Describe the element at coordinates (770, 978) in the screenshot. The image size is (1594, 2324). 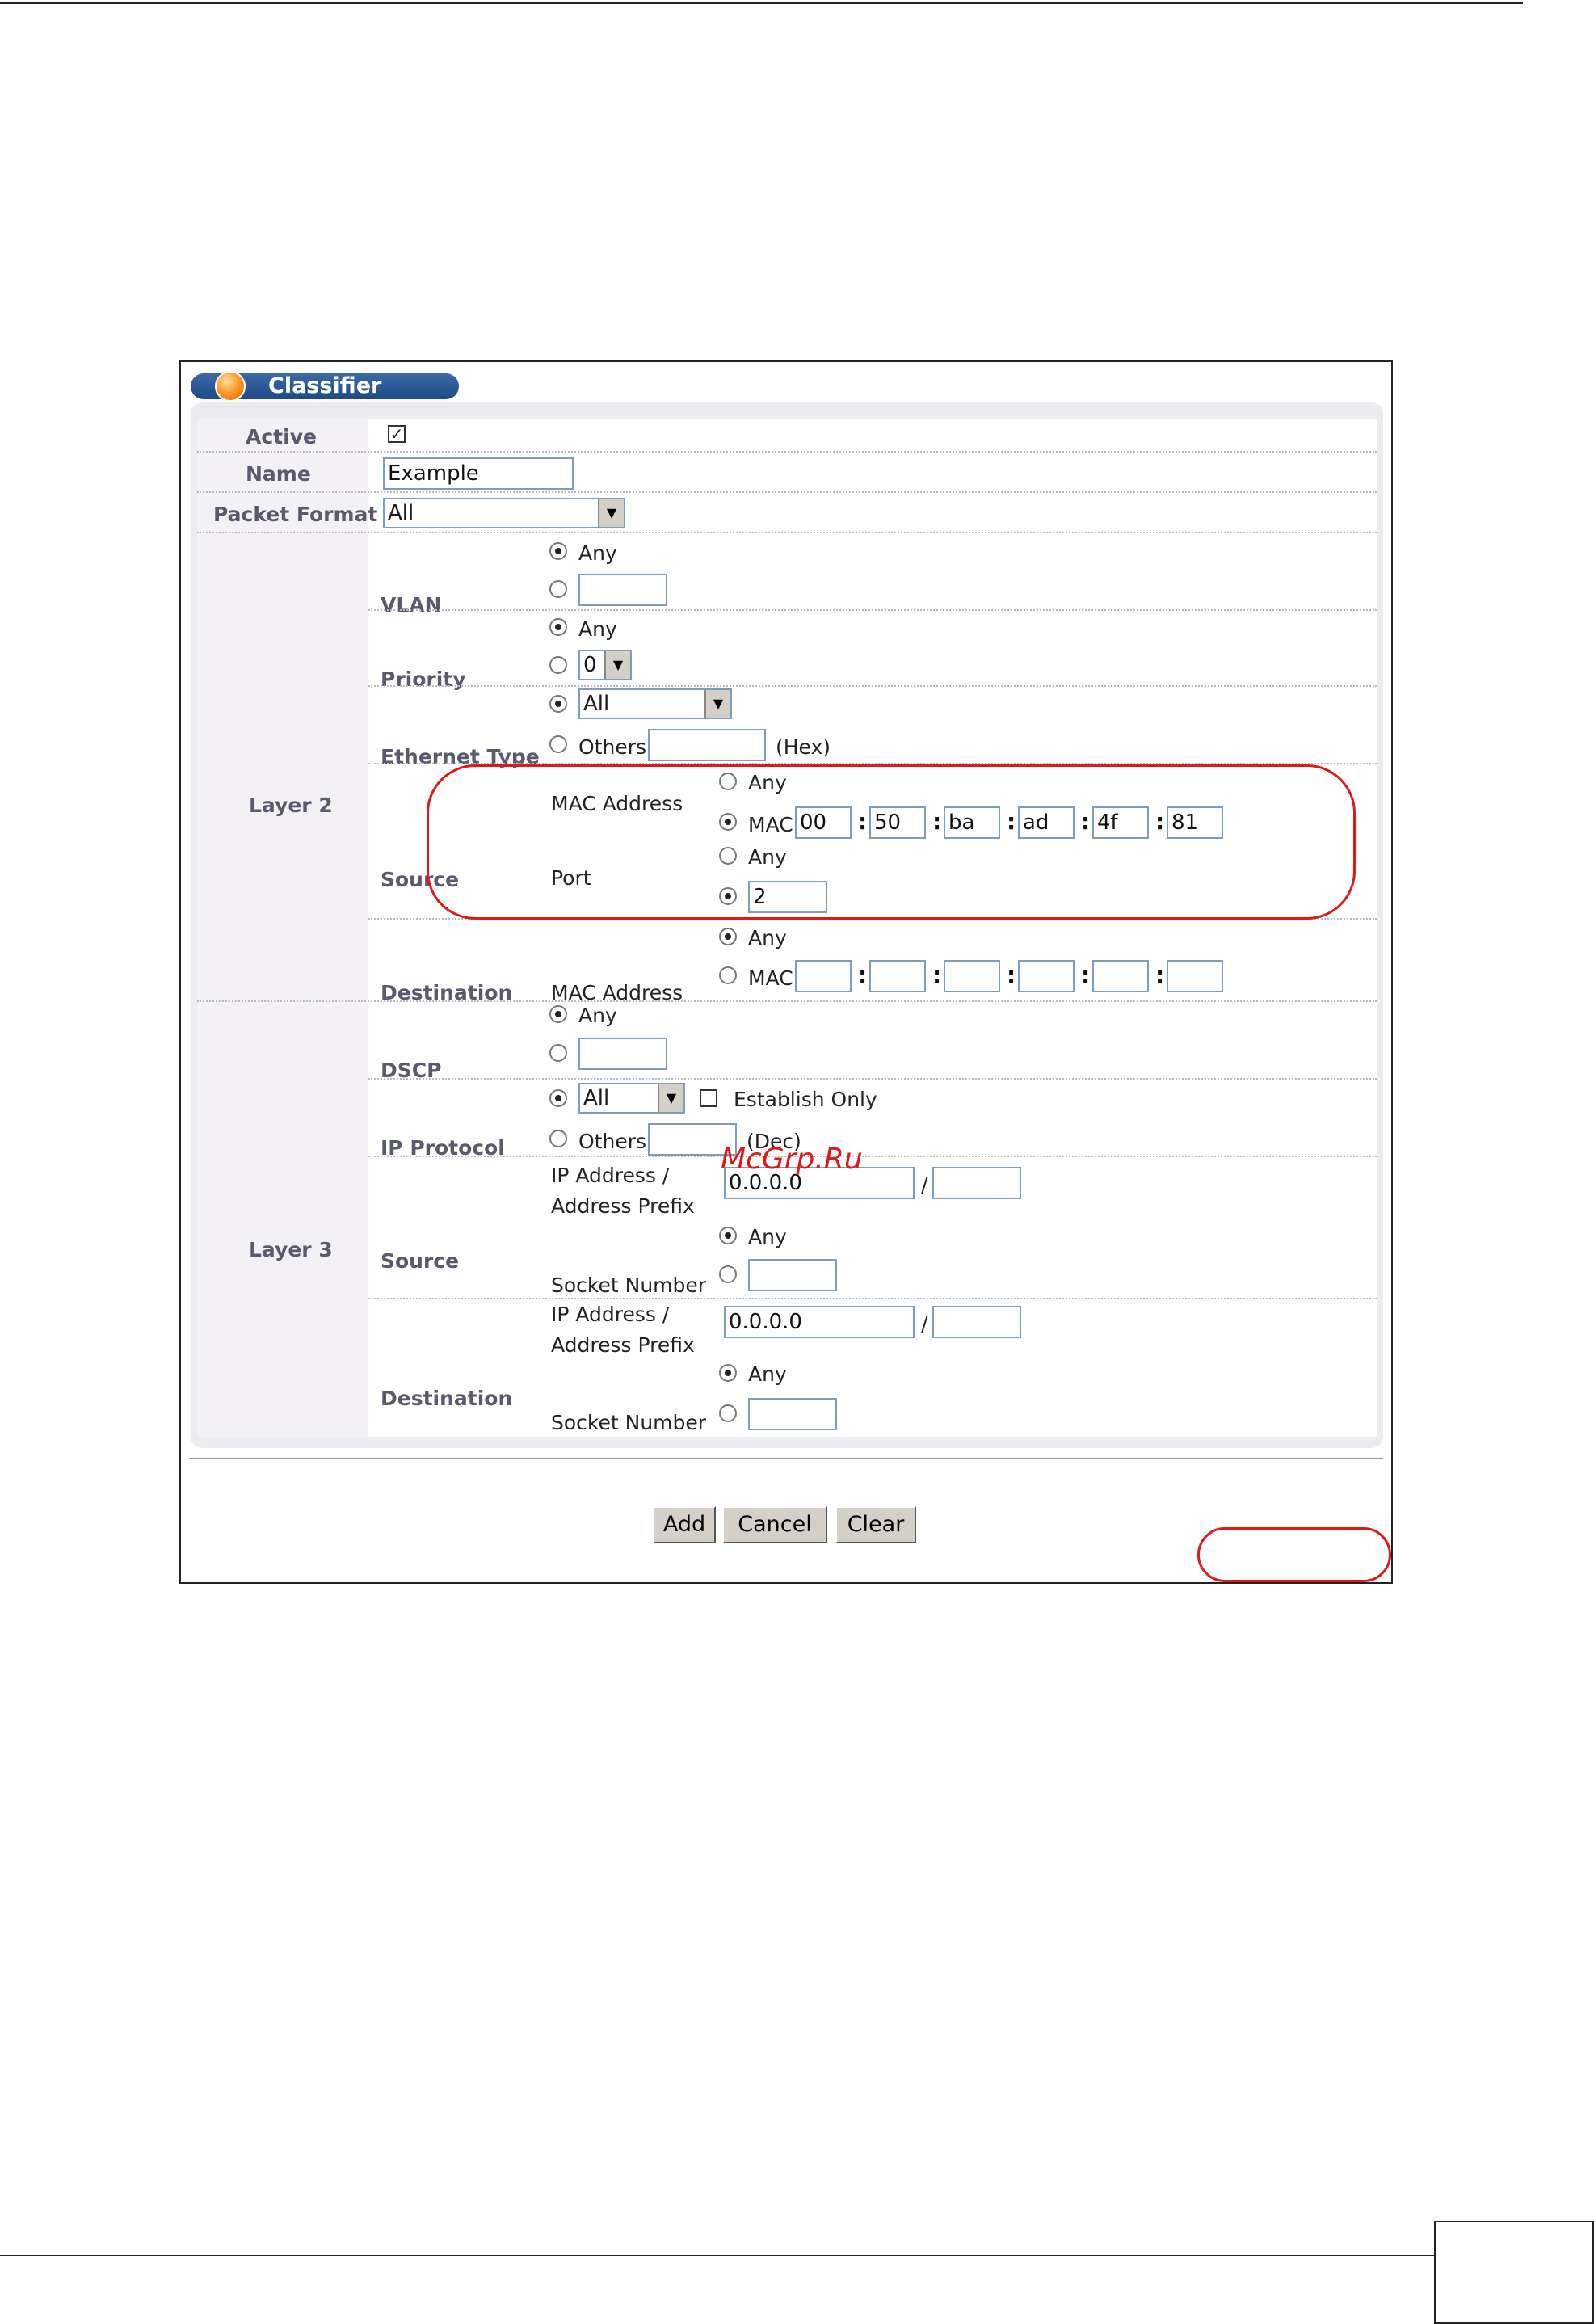
I see `l2-destination-mac-label-short: MAC` at that location.